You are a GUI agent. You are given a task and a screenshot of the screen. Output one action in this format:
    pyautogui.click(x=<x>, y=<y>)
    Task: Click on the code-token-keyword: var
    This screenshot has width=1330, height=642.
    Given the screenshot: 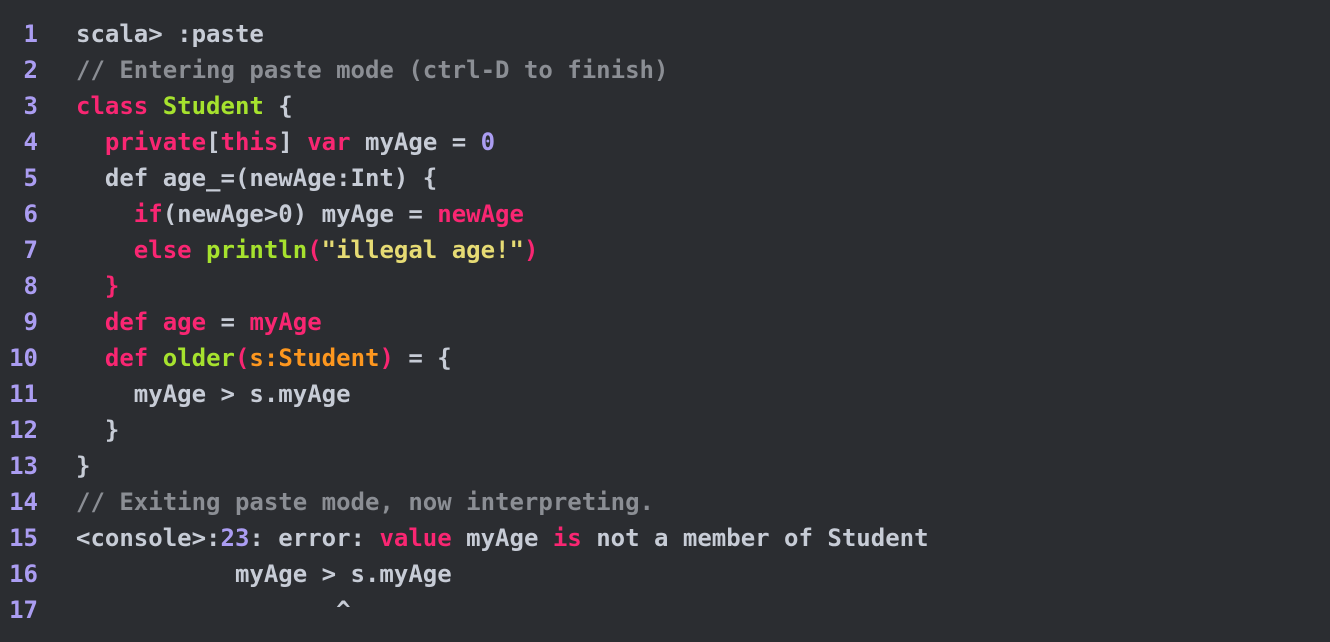 What is the action you would take?
    pyautogui.click(x=329, y=142)
    